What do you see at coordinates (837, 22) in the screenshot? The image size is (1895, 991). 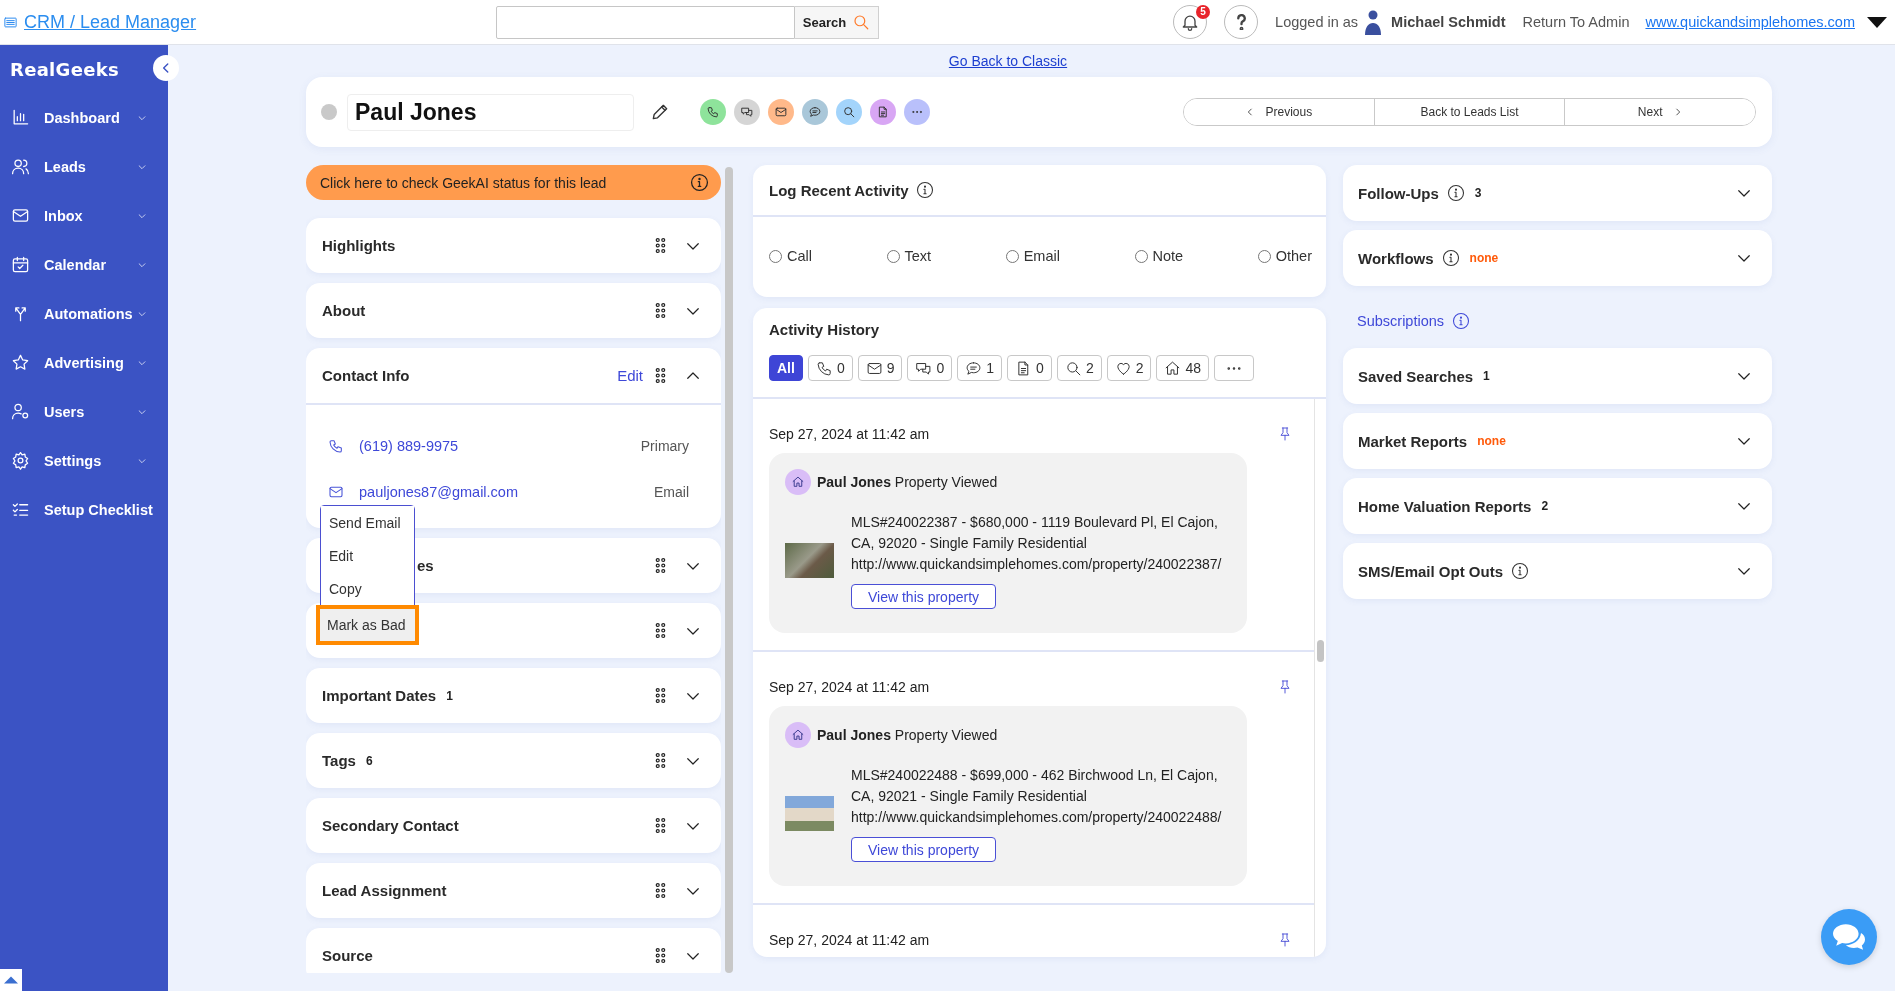 I see `search-button: Search` at bounding box center [837, 22].